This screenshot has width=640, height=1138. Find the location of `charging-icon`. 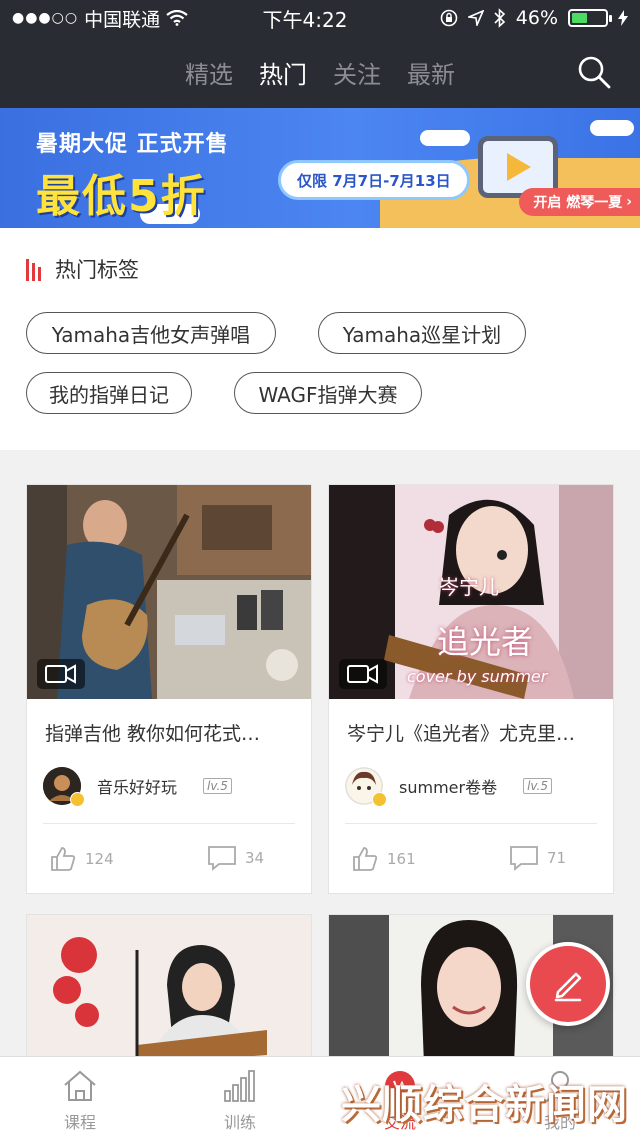

charging-icon is located at coordinates (623, 18).